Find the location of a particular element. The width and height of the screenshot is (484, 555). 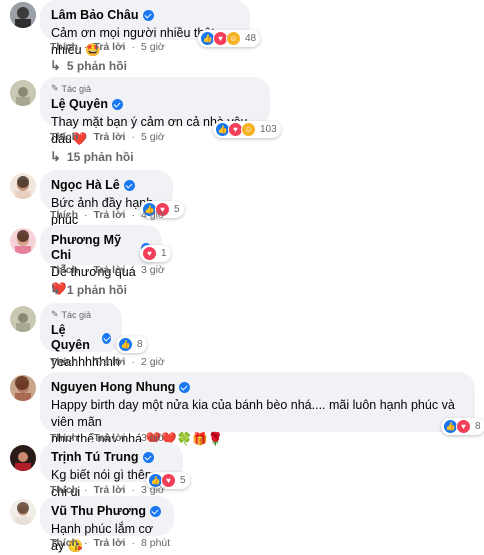

replies-count: 5 phản hồi is located at coordinates (96, 66).